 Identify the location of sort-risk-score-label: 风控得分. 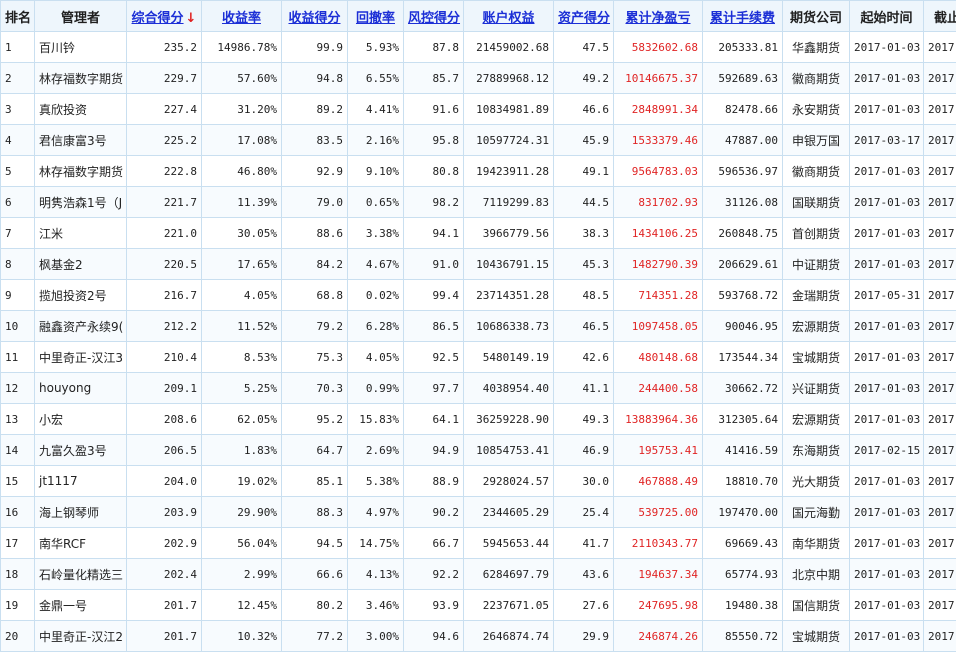
(434, 18).